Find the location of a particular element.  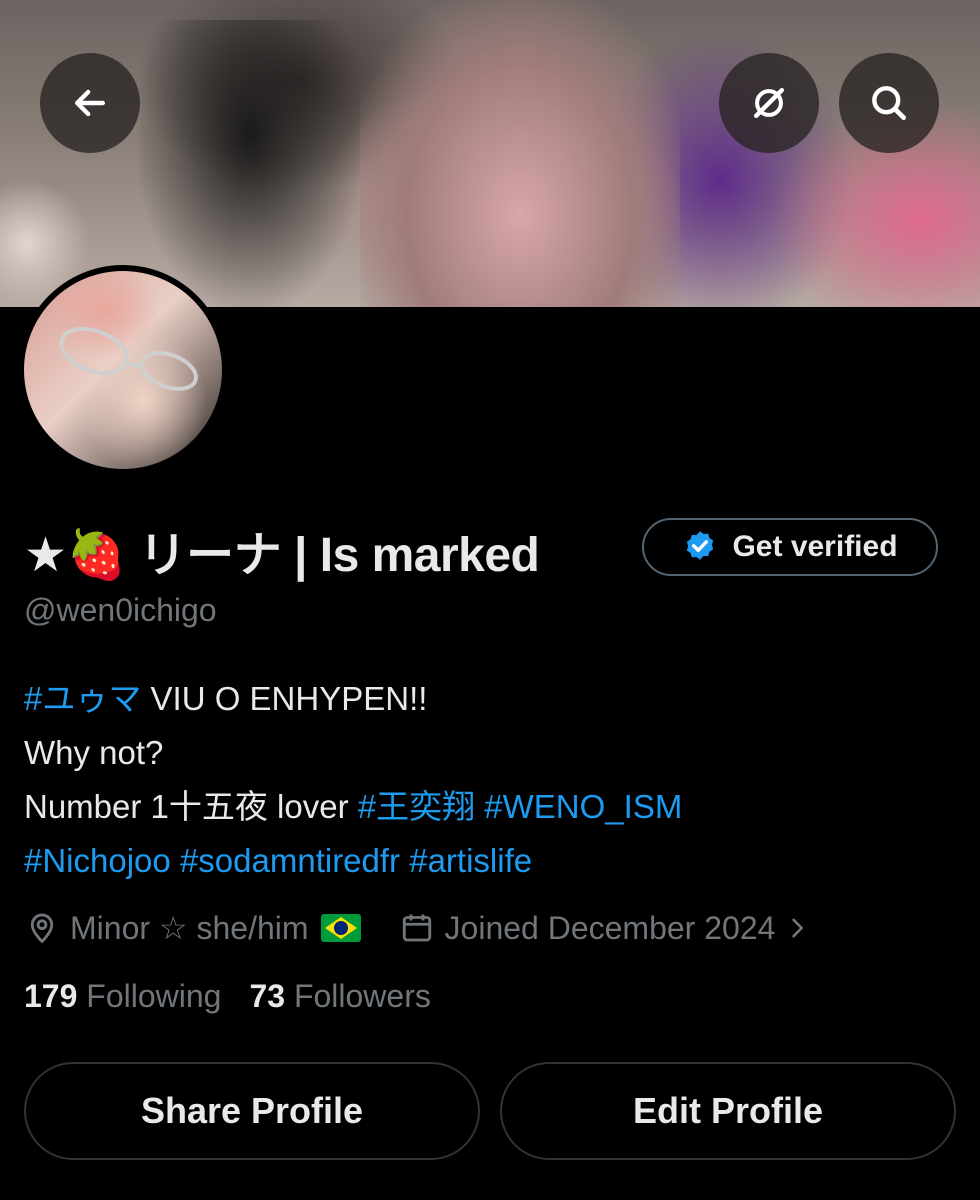

get-verified-button: Get verified is located at coordinates (790, 547).